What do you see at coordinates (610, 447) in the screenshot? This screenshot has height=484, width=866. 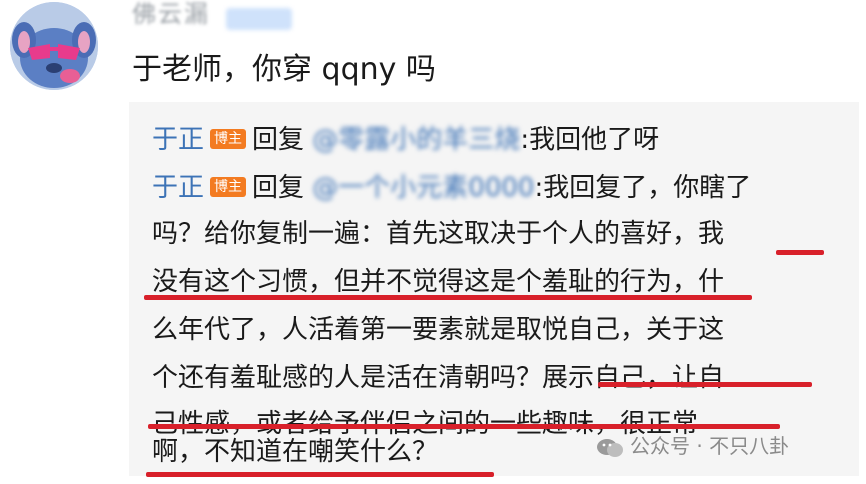 I see `wechat-icon` at bounding box center [610, 447].